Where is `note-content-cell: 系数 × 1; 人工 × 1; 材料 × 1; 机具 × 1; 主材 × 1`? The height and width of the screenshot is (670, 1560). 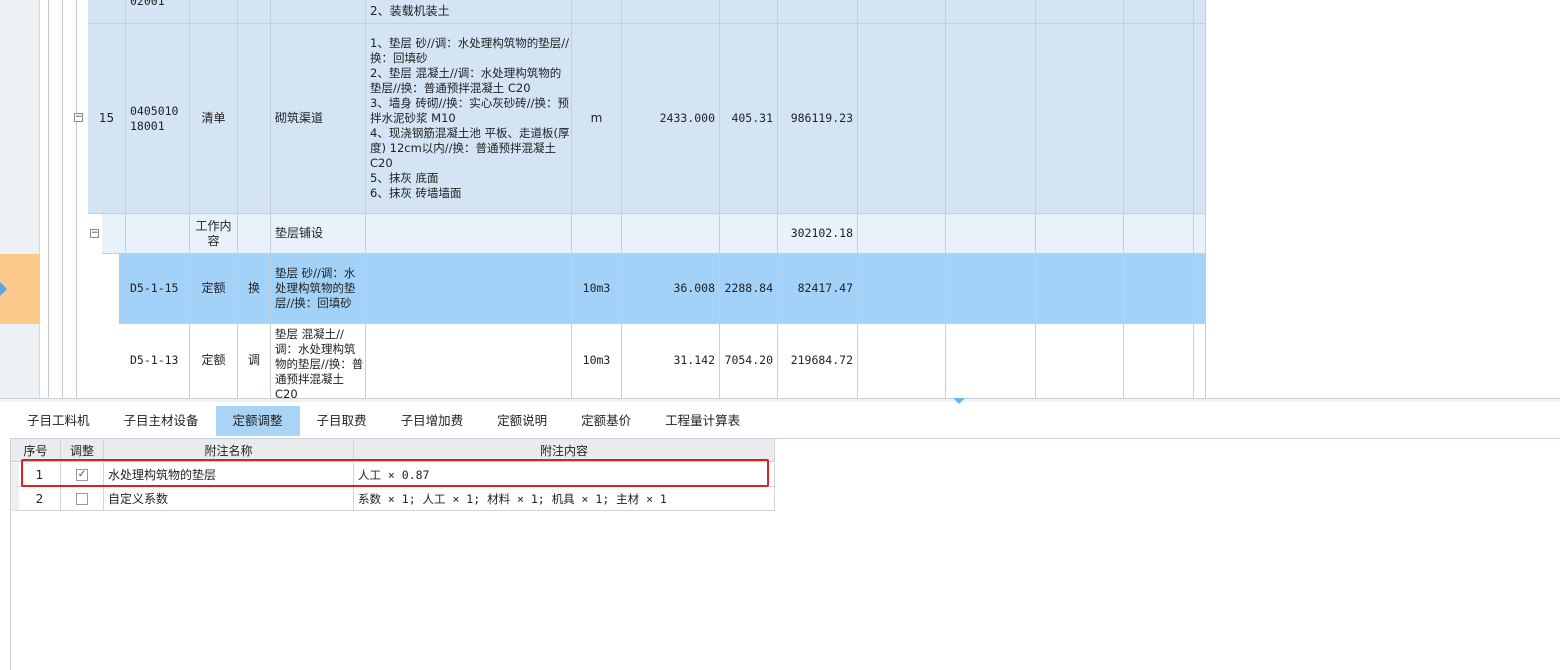
note-content-cell: 系数 × 1; 人工 × 1; 材料 × 1; 机具 × 1; 主材 × 1 is located at coordinates (564, 499).